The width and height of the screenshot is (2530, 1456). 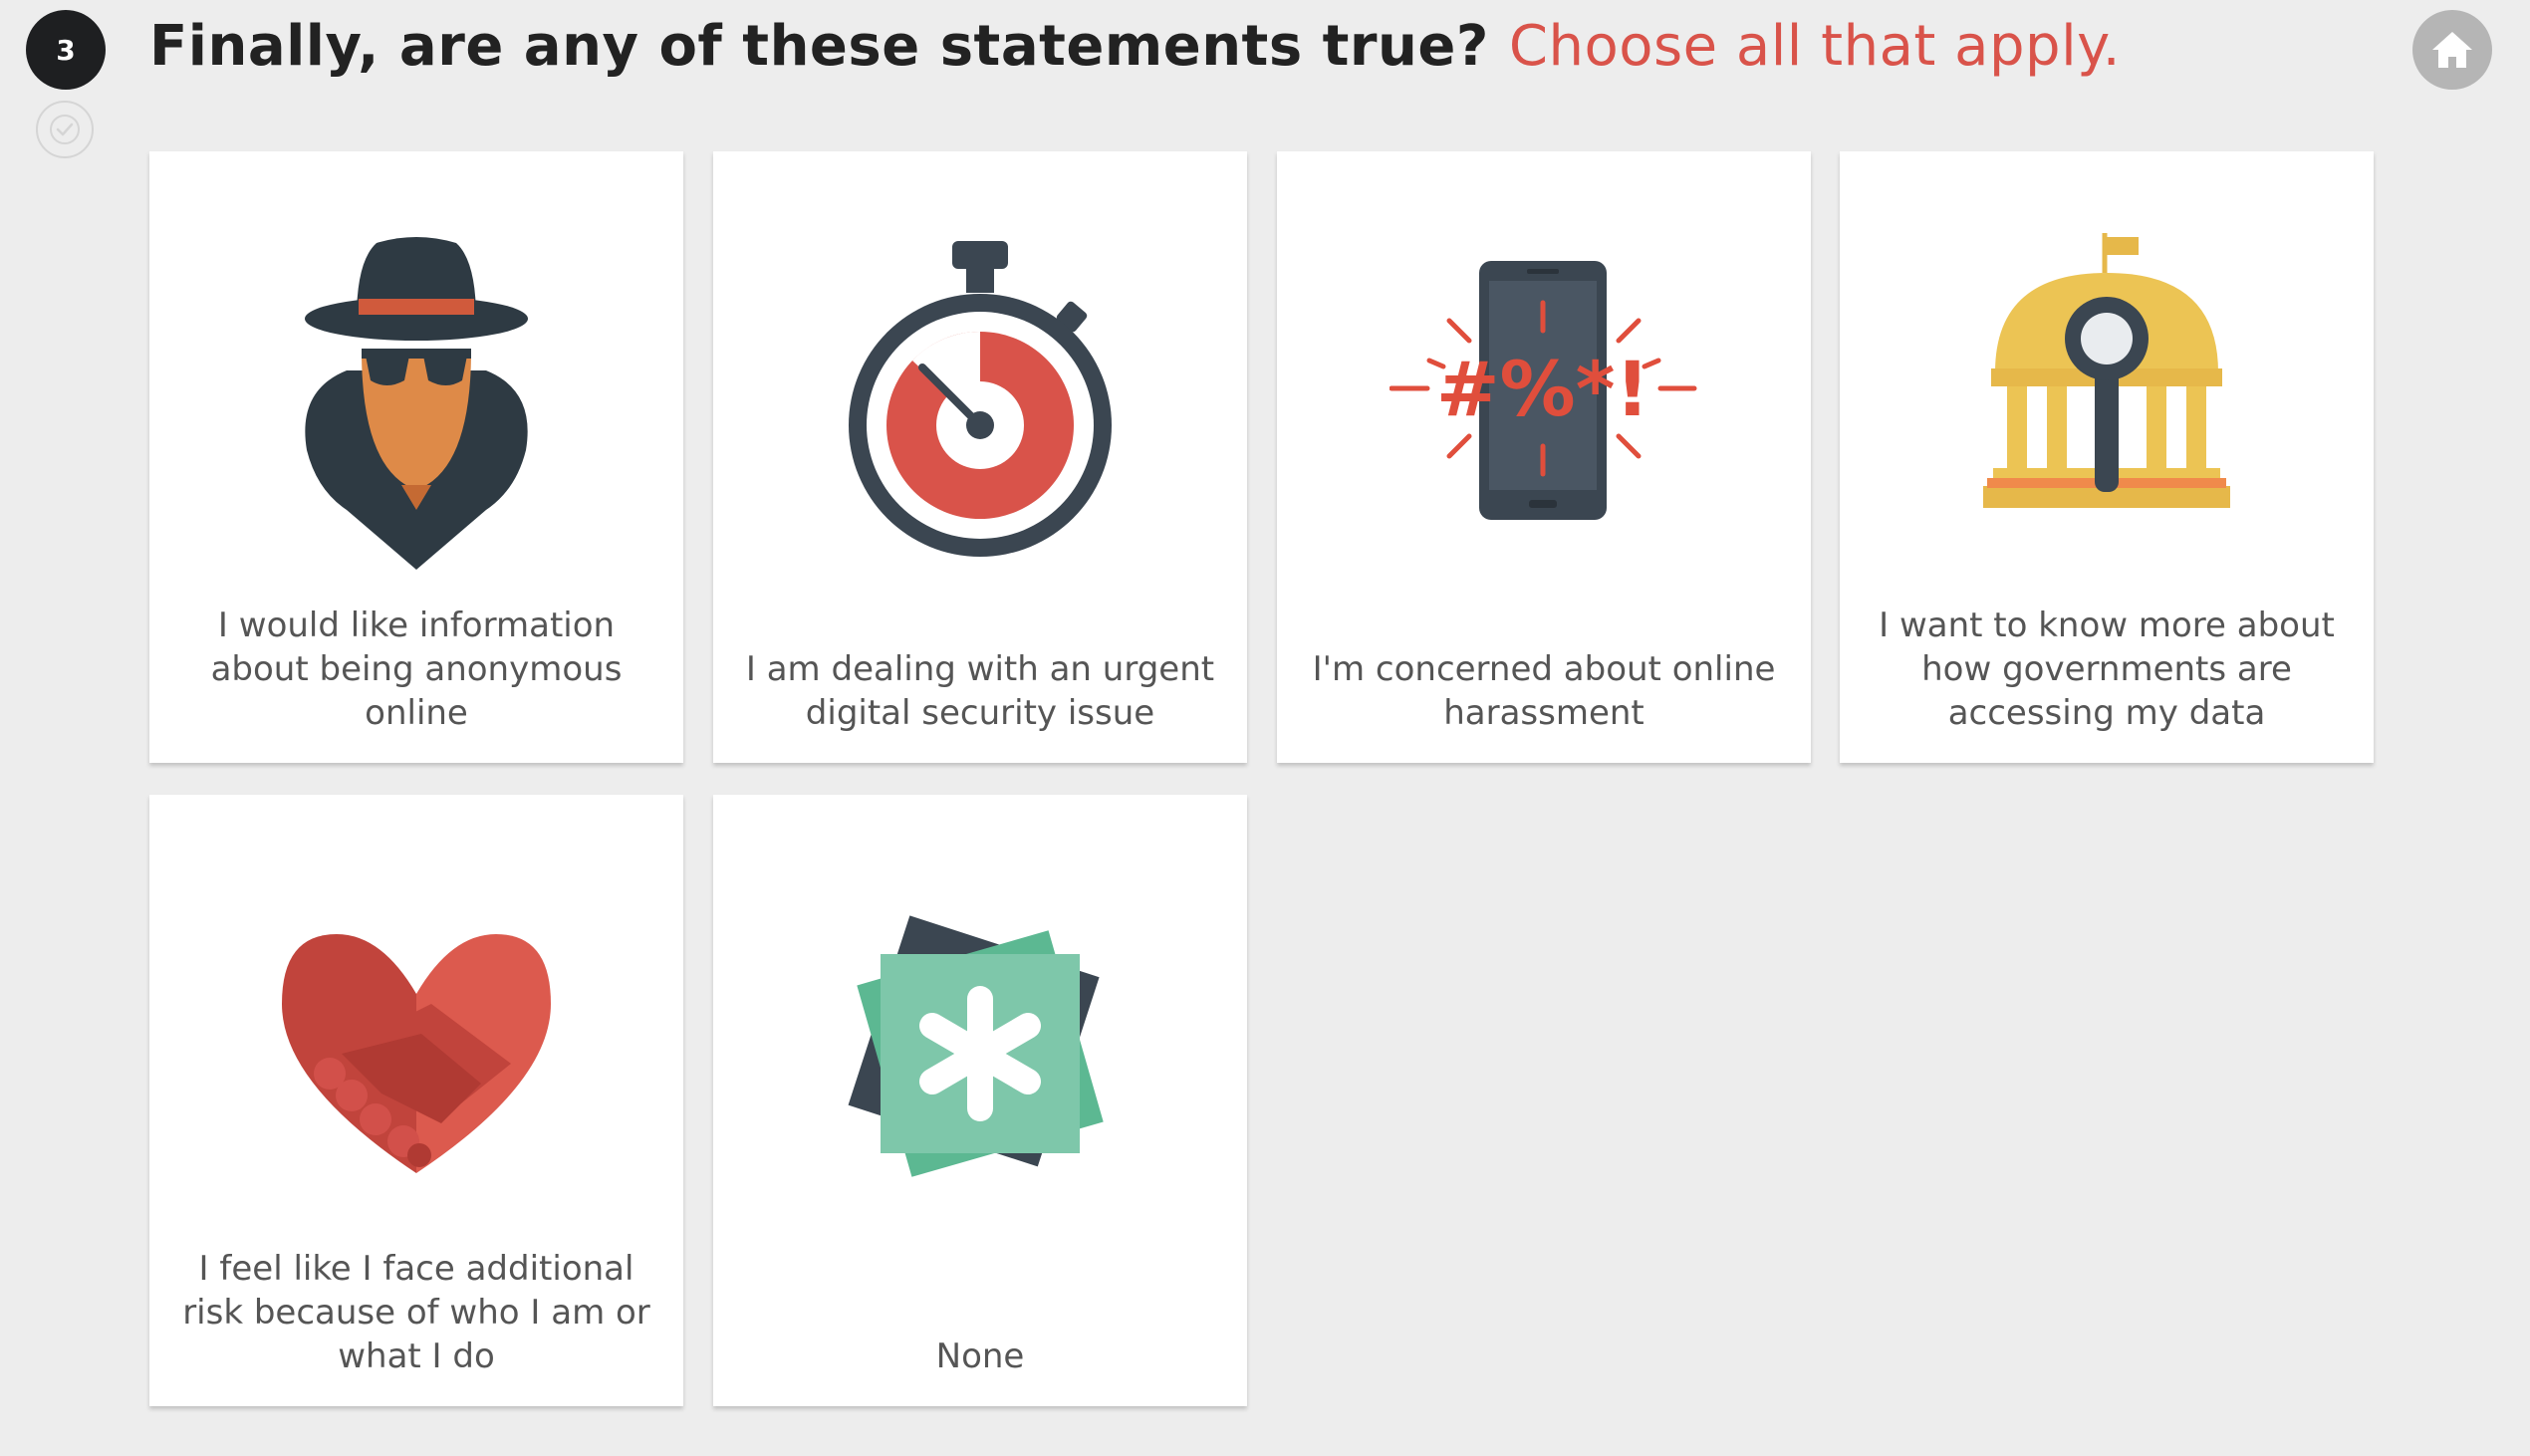 I want to click on option-card-none: None, so click(x=980, y=1100).